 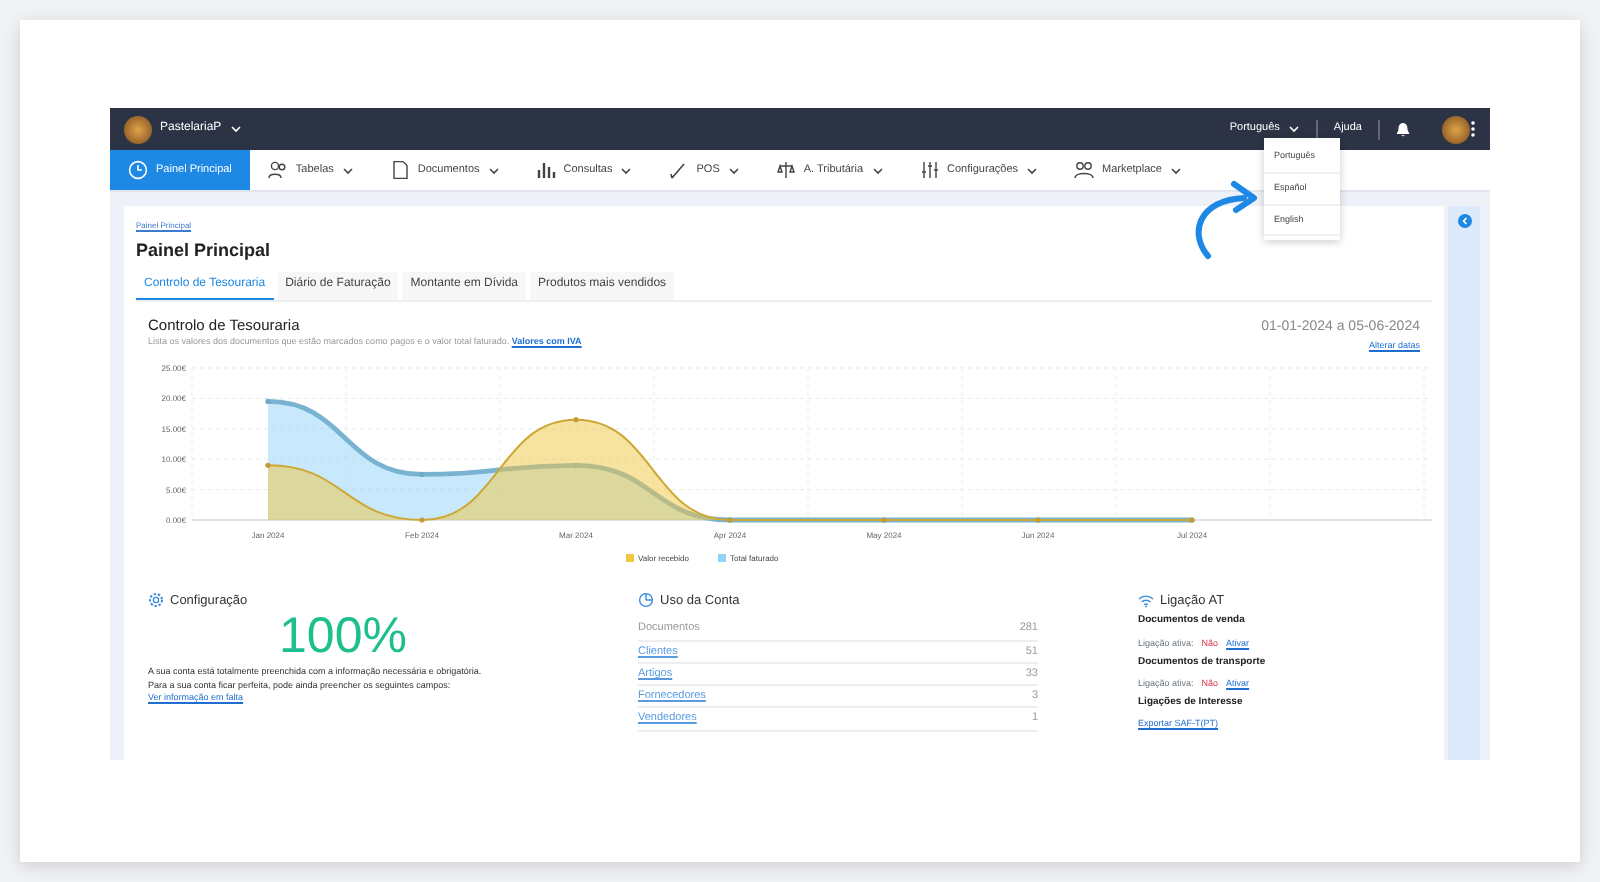 I want to click on company-logo, so click(x=138, y=129).